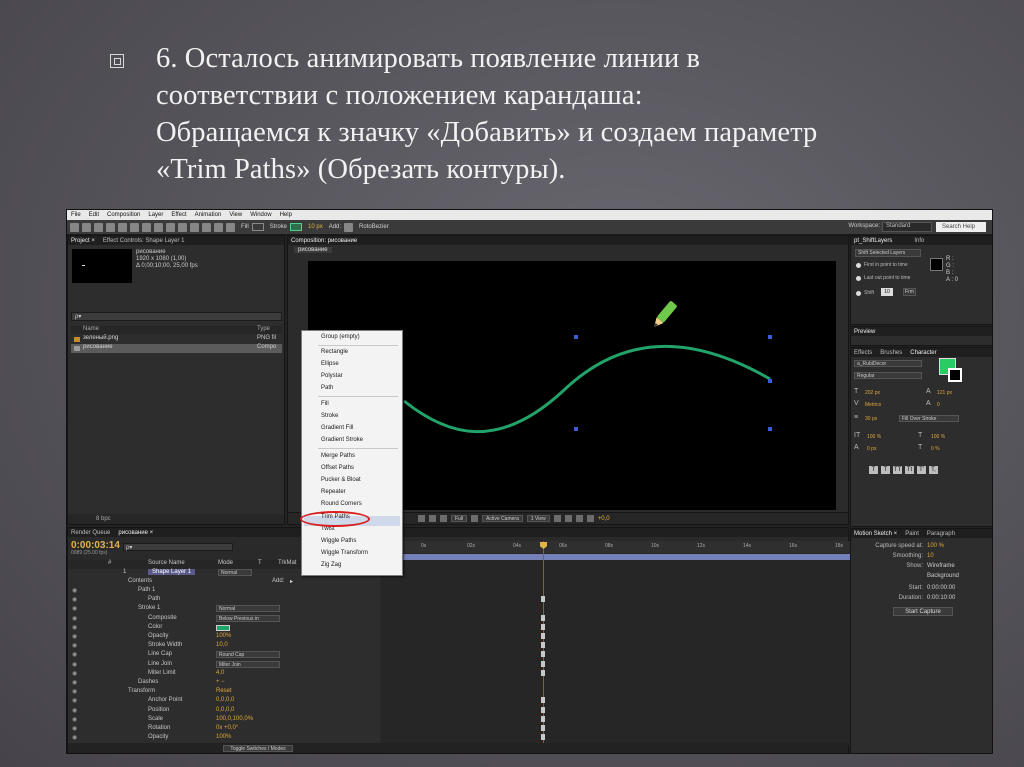 Image resolution: width=1024 pixels, height=767 pixels. I want to click on rotobezier-checkbox: RotoBezier, so click(374, 227).